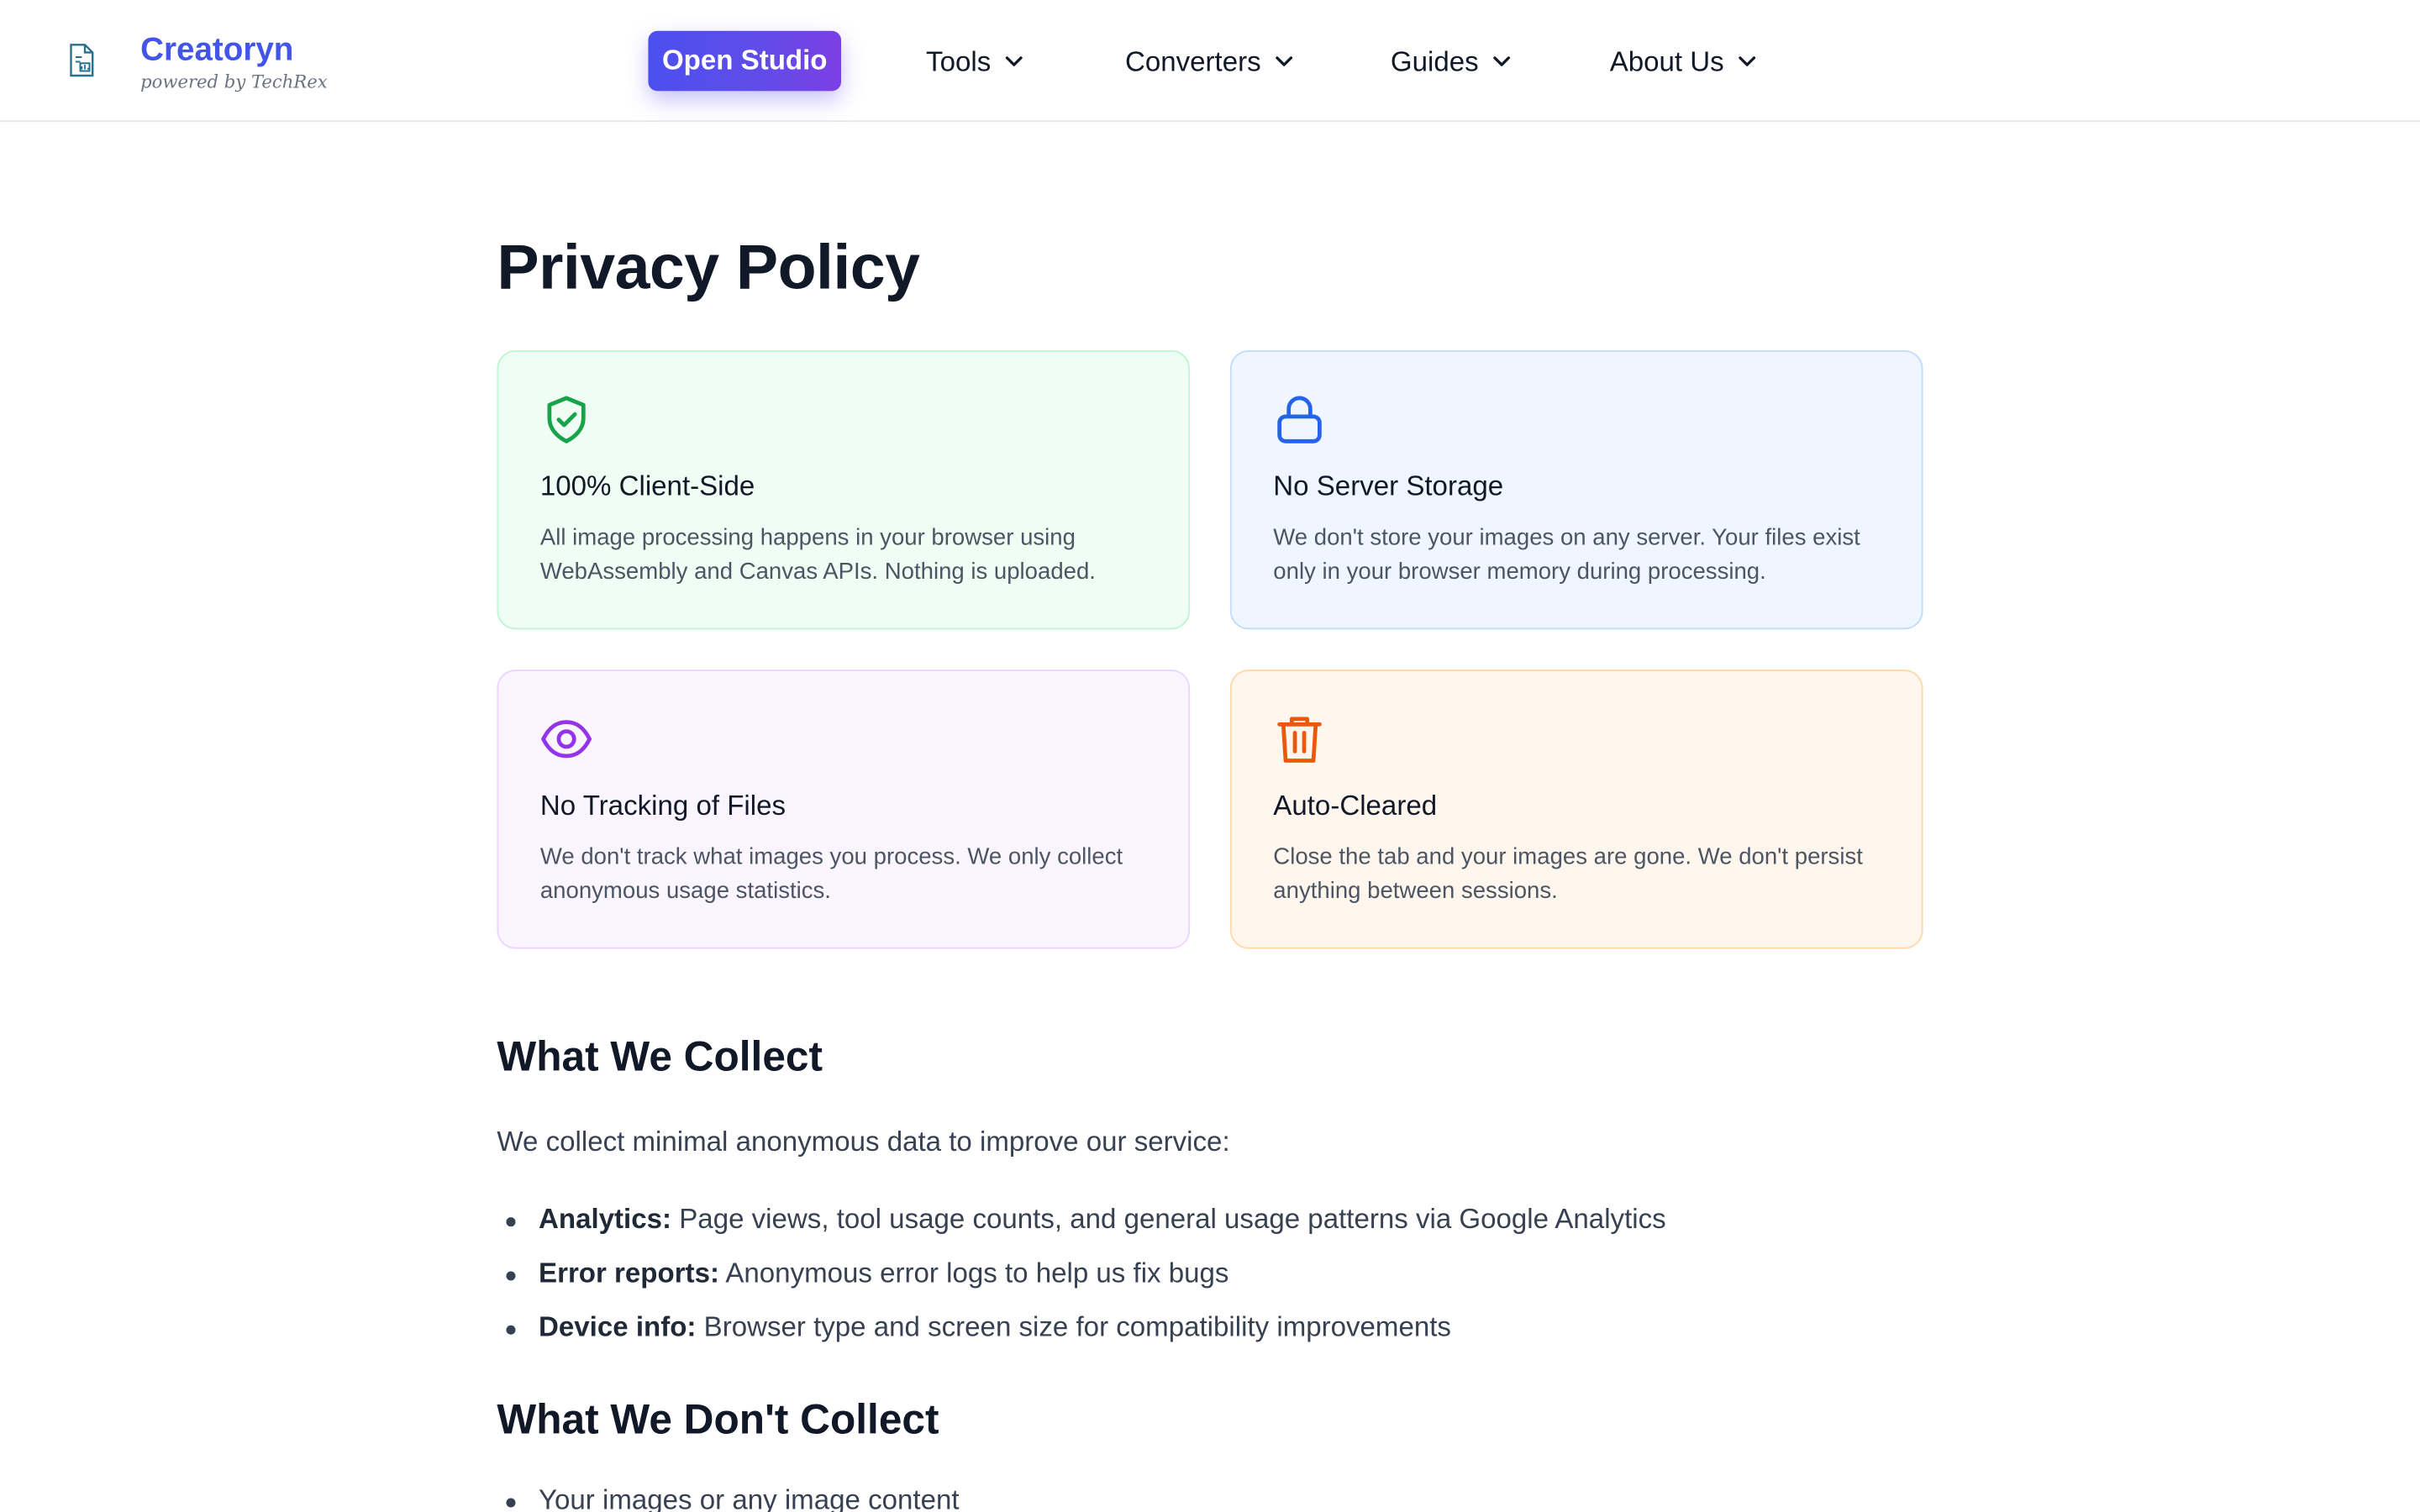  I want to click on nav-guides-label: Guides, so click(1435, 60).